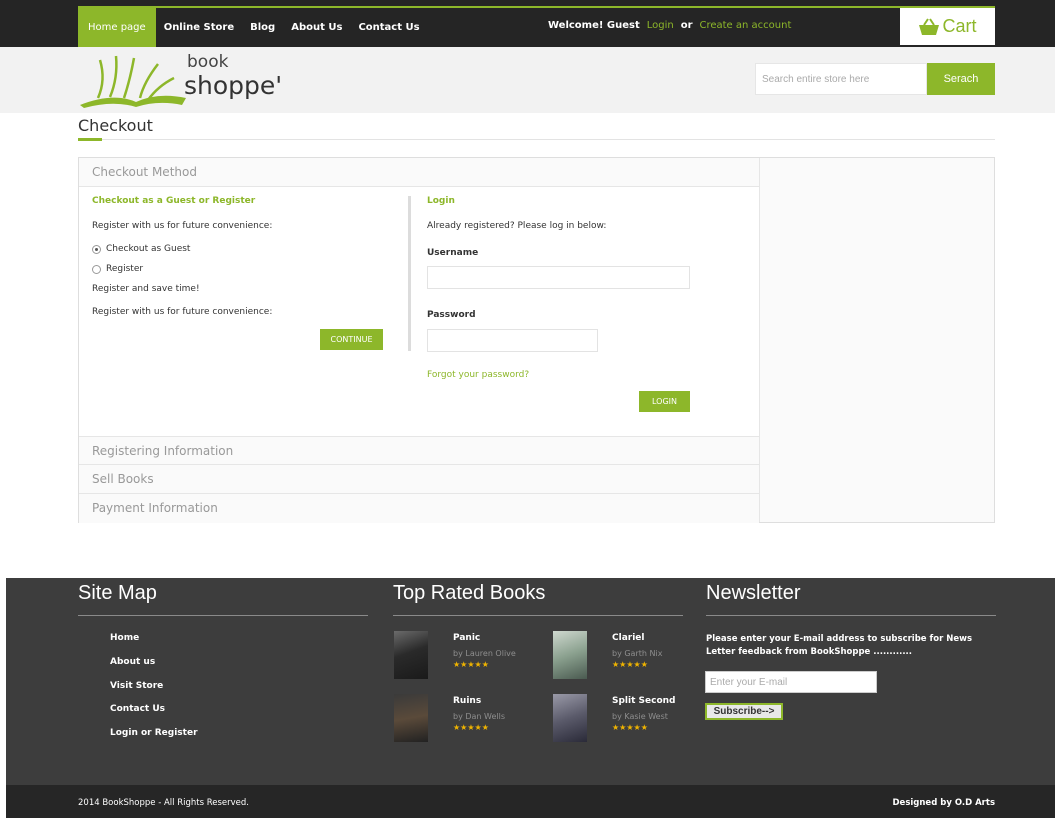  Describe the element at coordinates (411, 718) in the screenshot. I see `book-cover-ruins` at that location.